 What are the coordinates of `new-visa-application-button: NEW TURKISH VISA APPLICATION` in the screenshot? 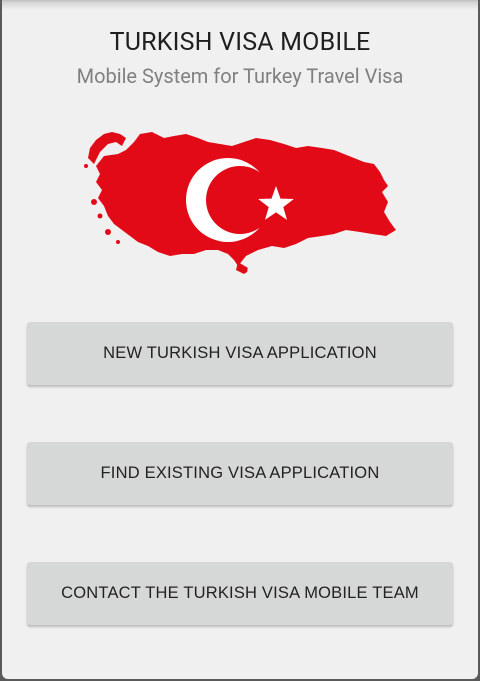 It's located at (240, 353).